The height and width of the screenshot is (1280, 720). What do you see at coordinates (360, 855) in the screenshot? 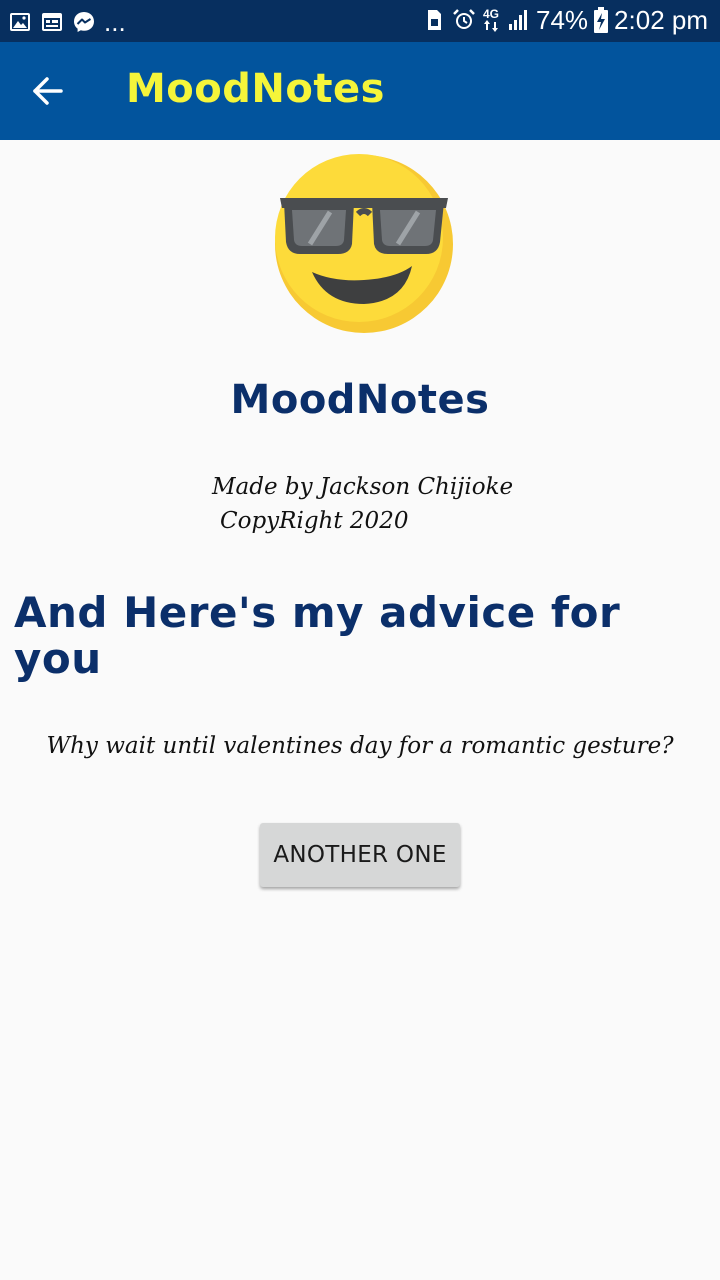
I see `another-one-button: ANOTHER ONE` at bounding box center [360, 855].